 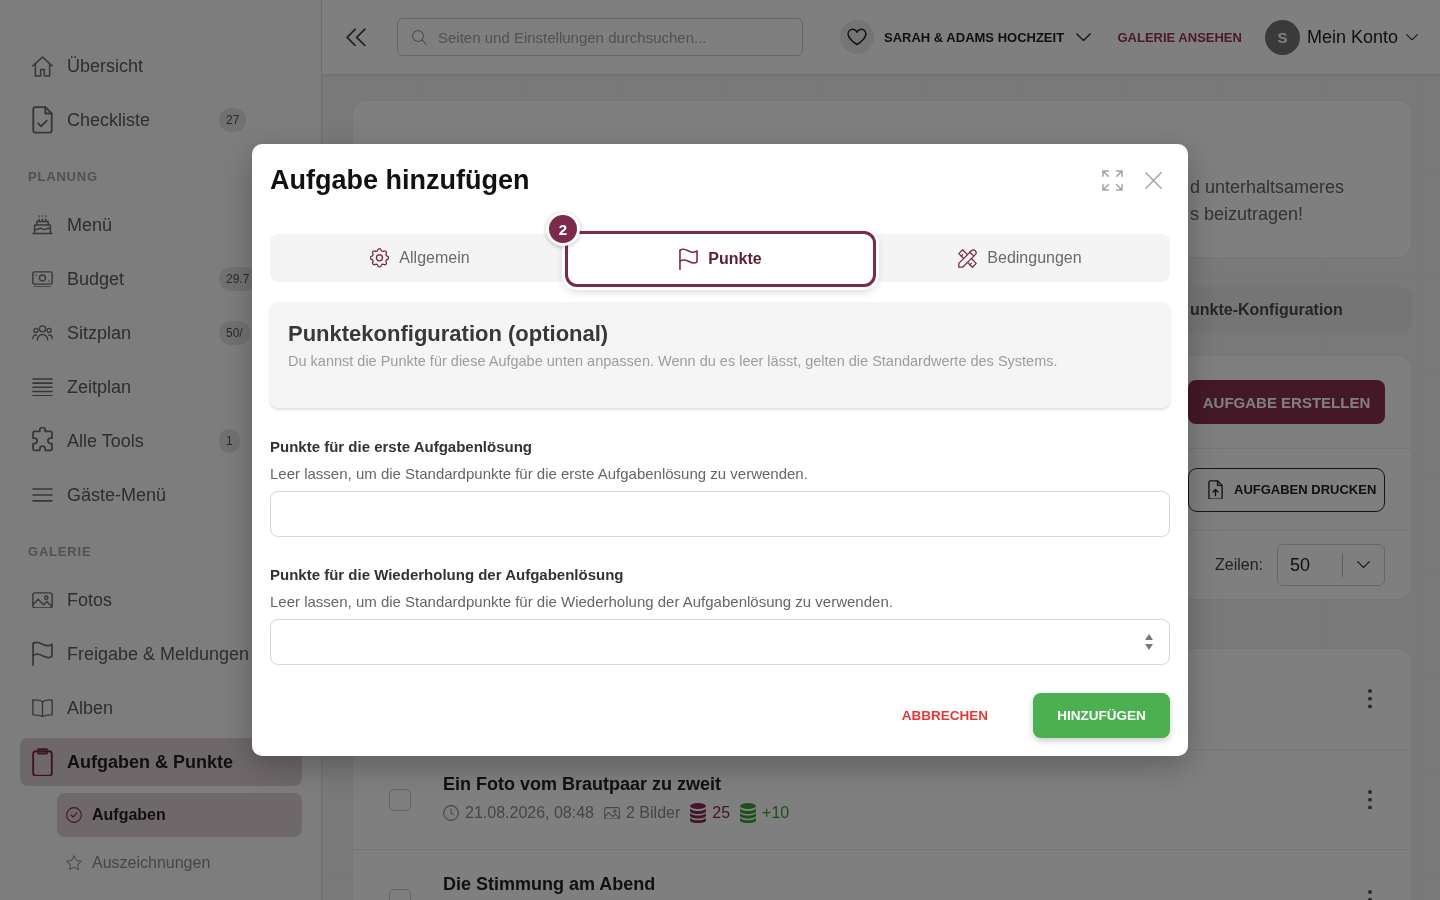 What do you see at coordinates (1101, 715) in the screenshot?
I see `confirm-button: HINZUFÜGEN` at bounding box center [1101, 715].